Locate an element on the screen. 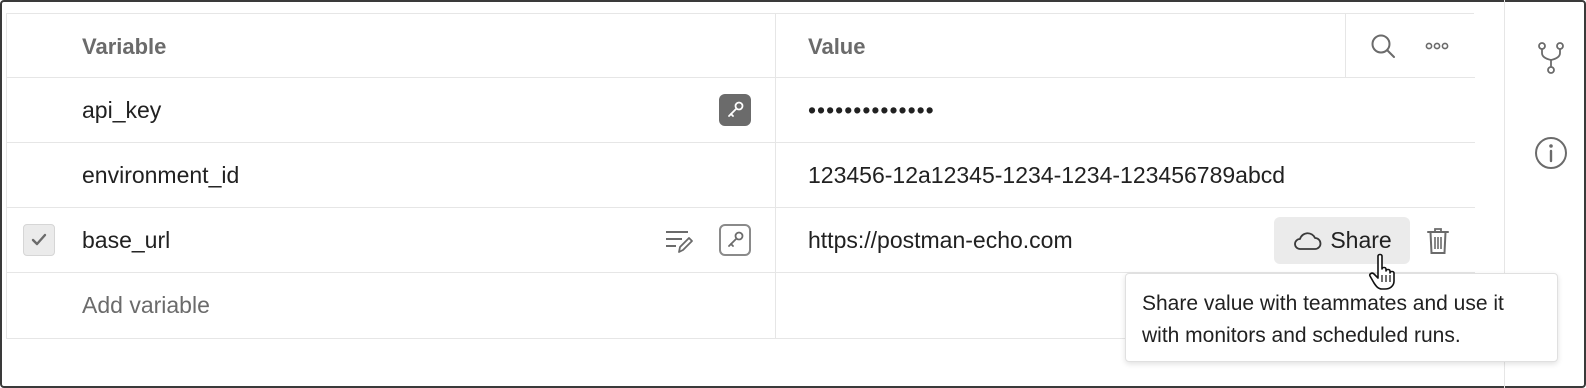 The width and height of the screenshot is (1586, 388). more-icon is located at coordinates (1437, 46).